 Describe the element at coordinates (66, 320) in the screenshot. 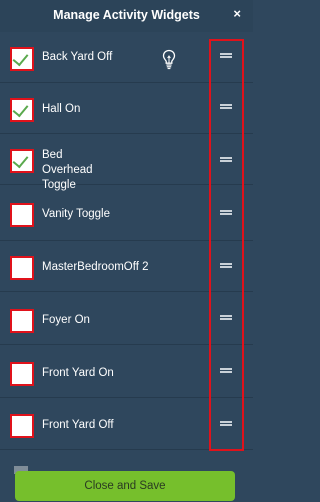

I see `list-item-label: Foyer On` at that location.